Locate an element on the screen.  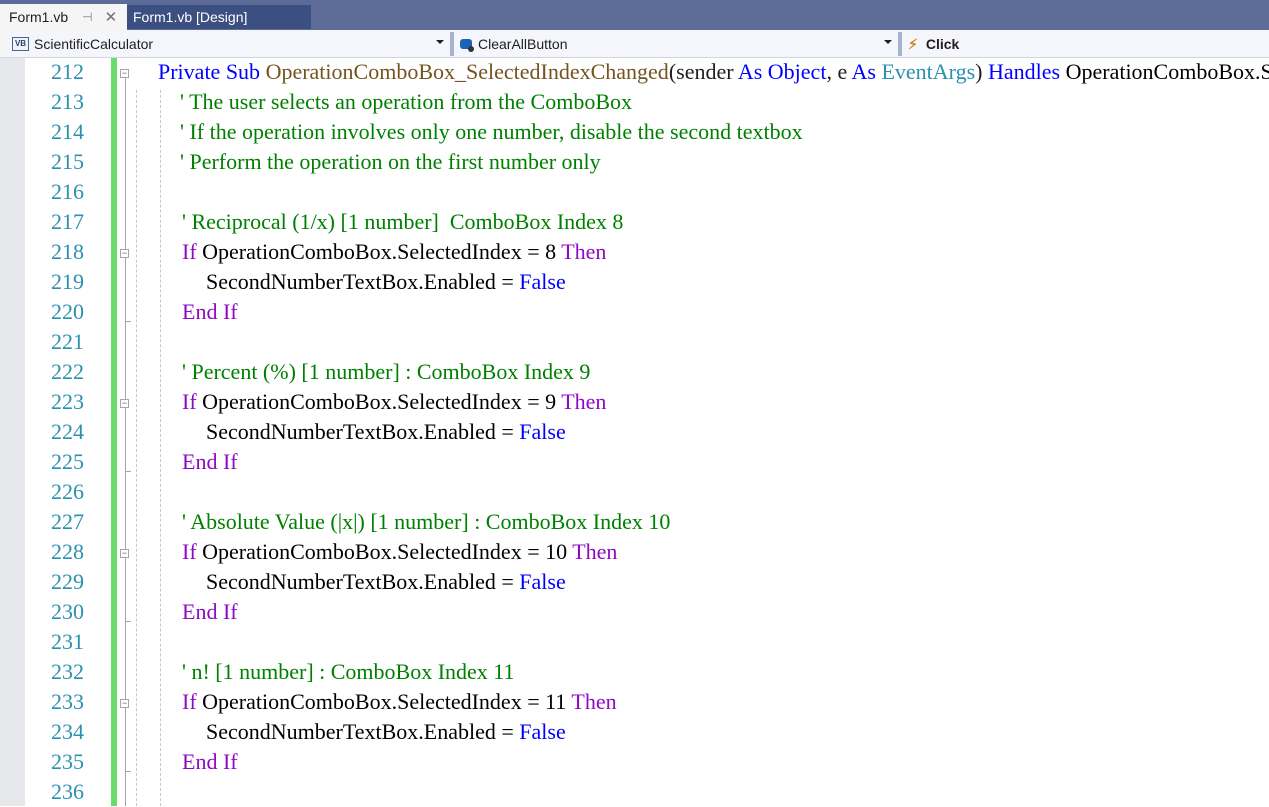
document-tab-bar: Form1.vb ⊣ ✕ Form1.vb [Design] is located at coordinates (634, 15).